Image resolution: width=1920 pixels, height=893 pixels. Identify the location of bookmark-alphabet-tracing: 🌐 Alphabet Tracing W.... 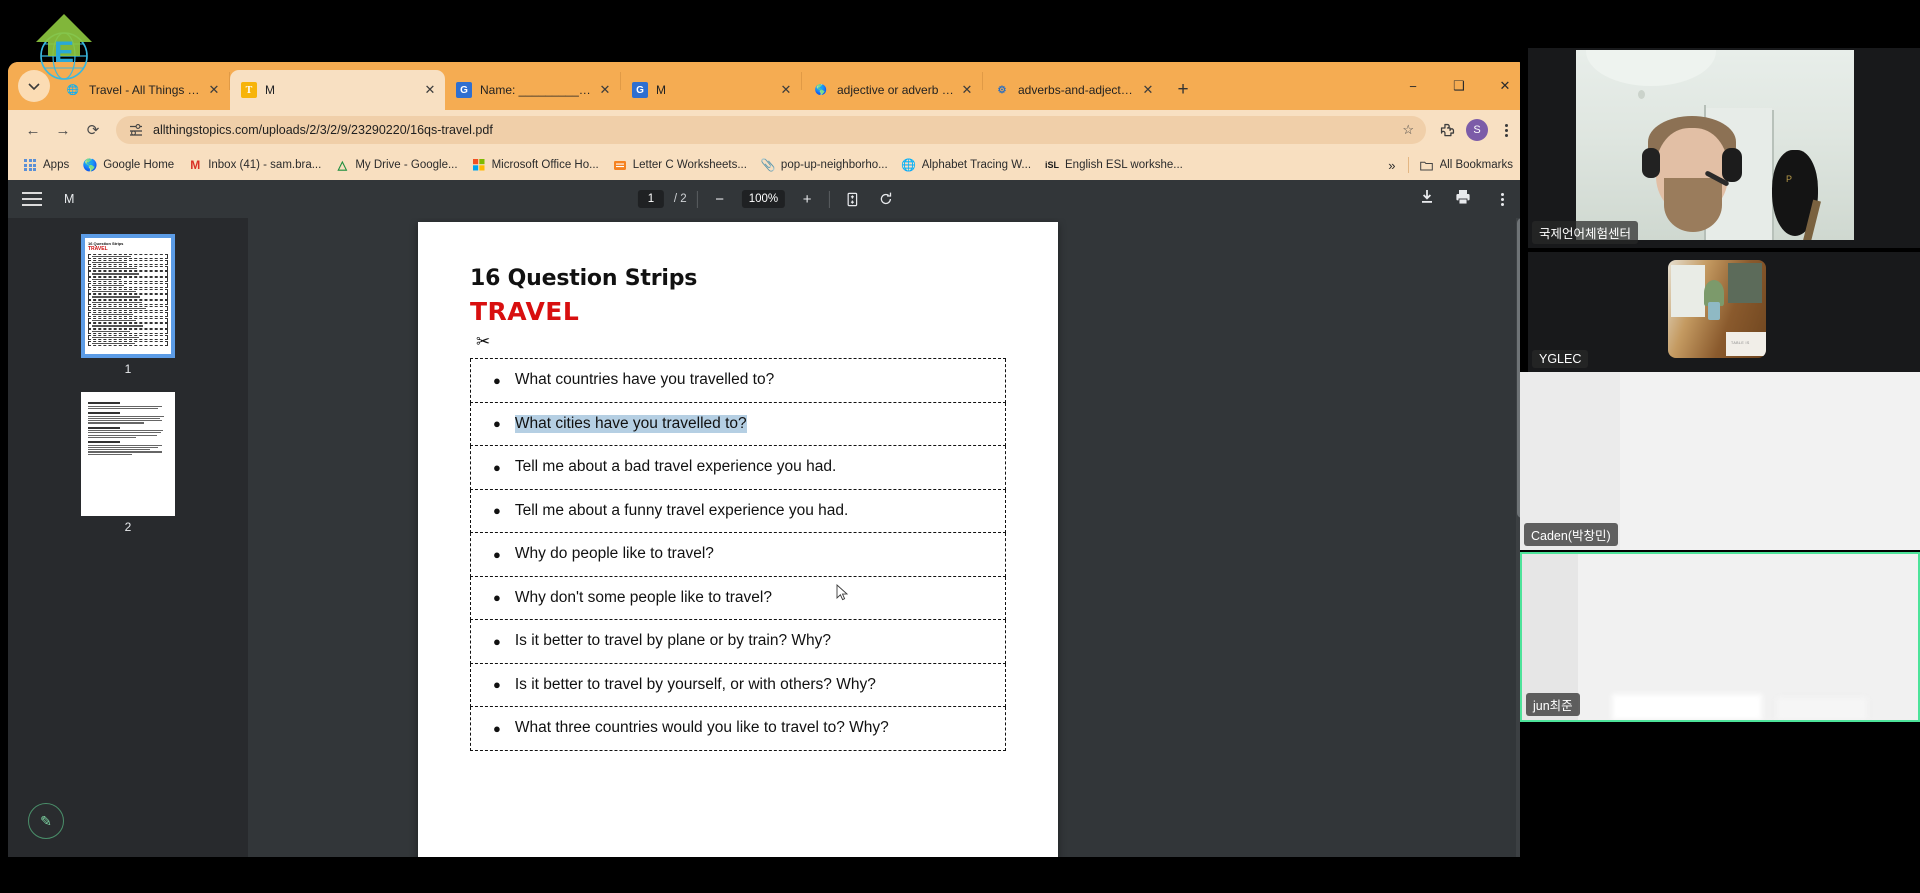
(966, 165).